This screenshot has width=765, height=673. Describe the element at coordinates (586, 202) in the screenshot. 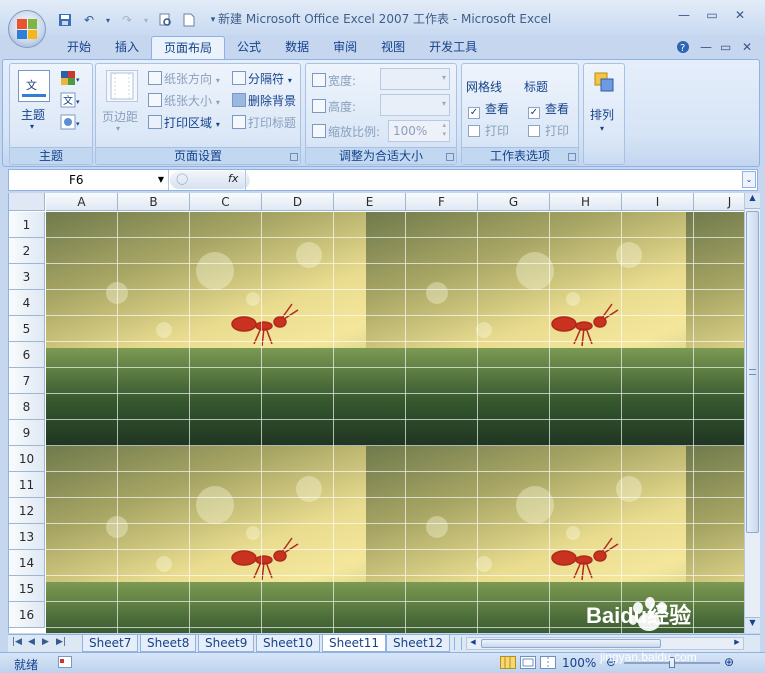

I see `column-header-h: H` at that location.